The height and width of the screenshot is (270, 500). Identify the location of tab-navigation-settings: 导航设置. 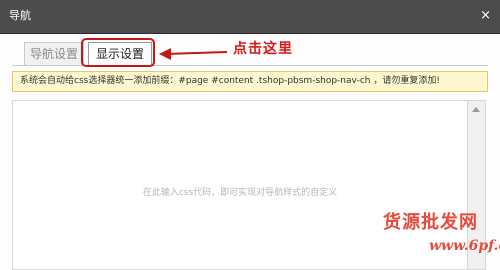
(54, 53).